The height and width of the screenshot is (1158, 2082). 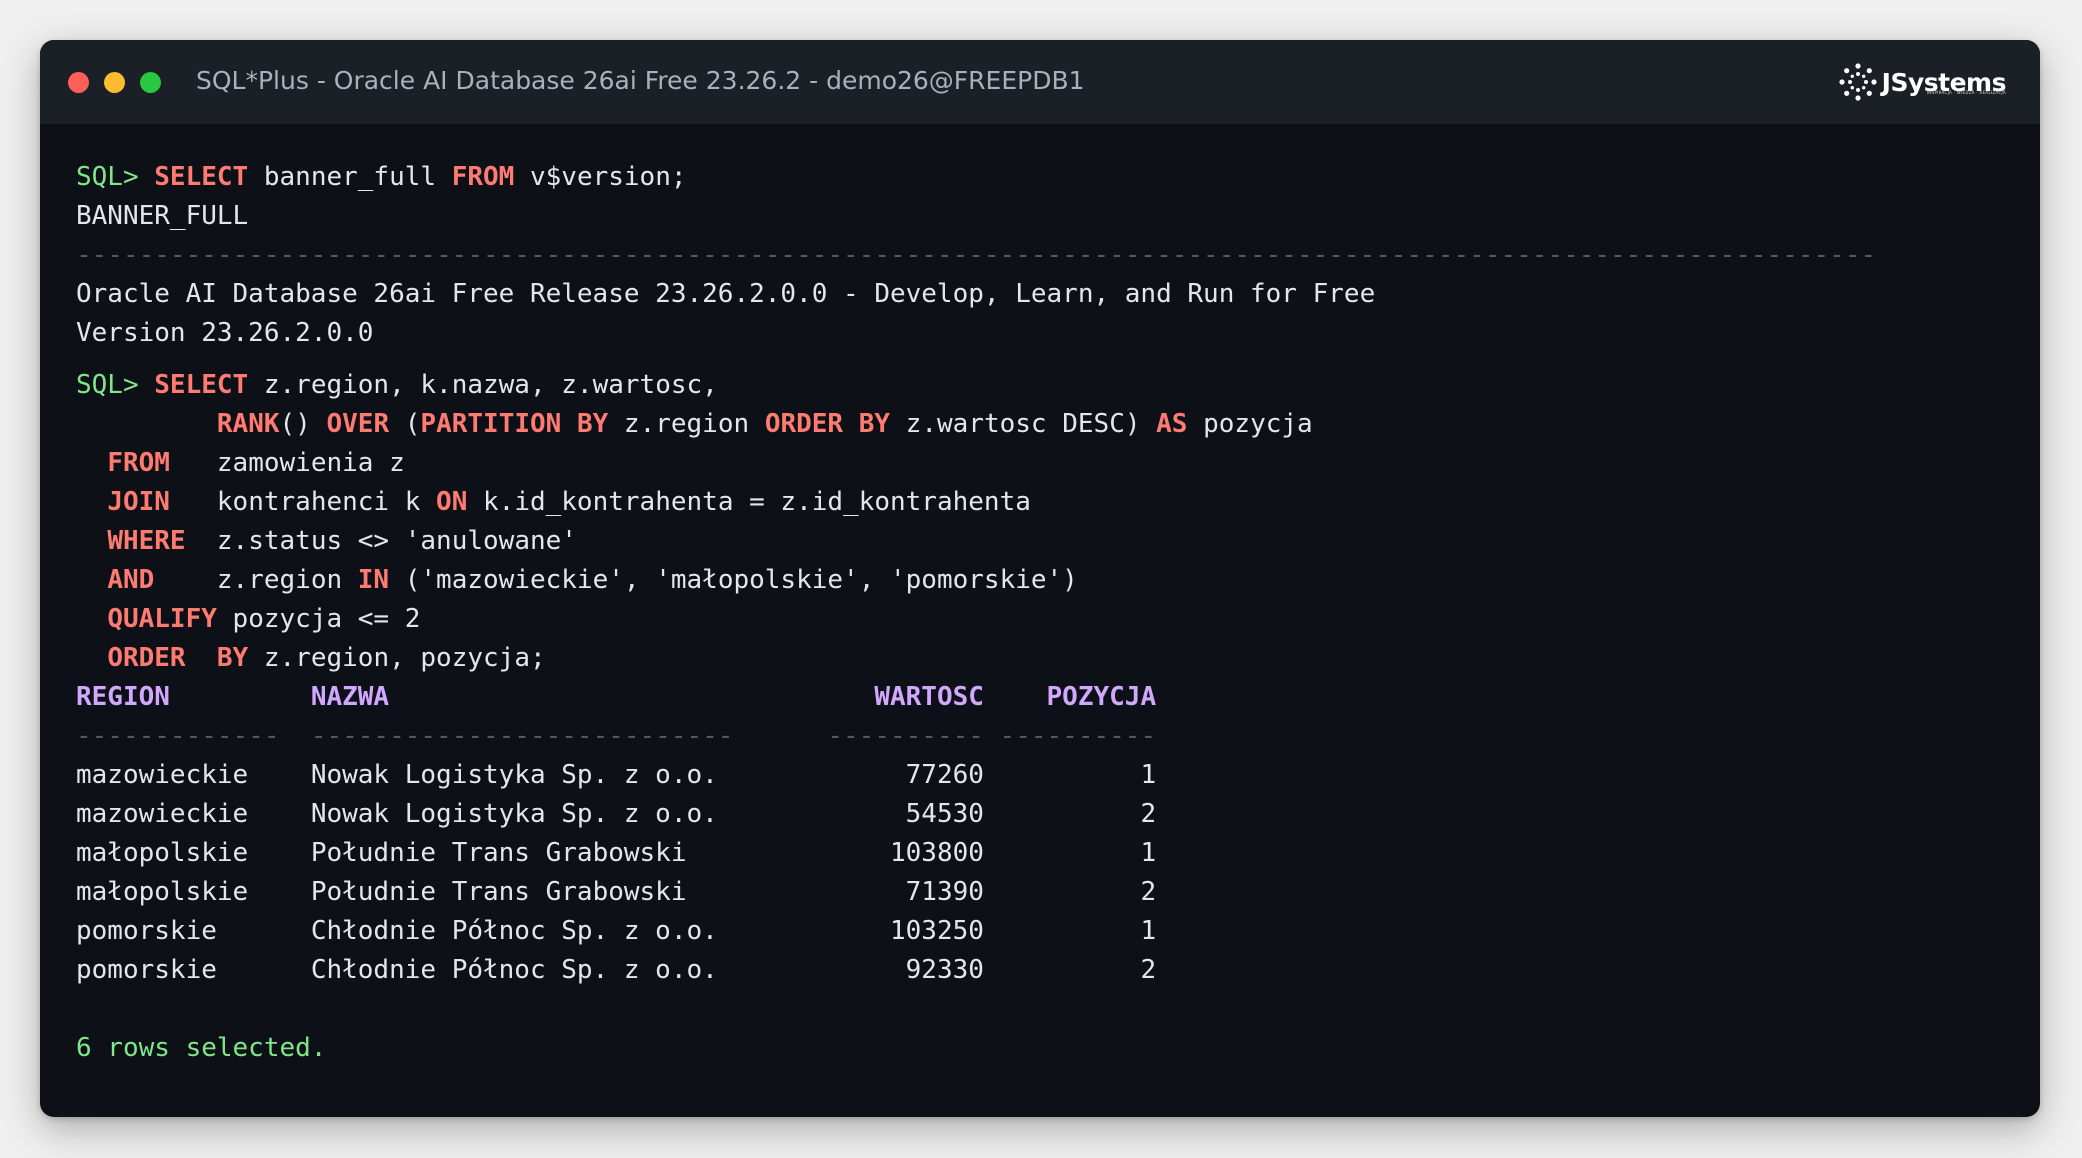 I want to click on keyword: JOIN, so click(x=138, y=502).